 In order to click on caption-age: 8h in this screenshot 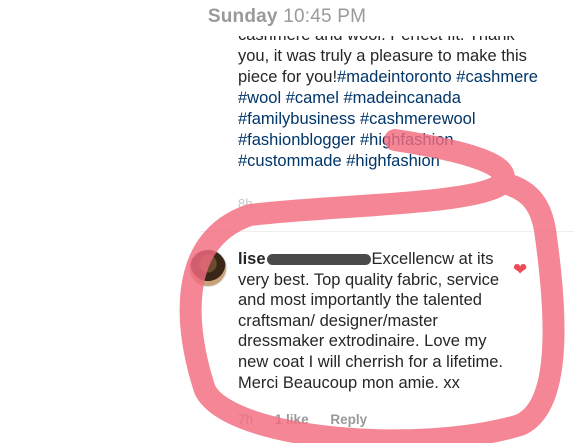, I will do `click(245, 203)`.